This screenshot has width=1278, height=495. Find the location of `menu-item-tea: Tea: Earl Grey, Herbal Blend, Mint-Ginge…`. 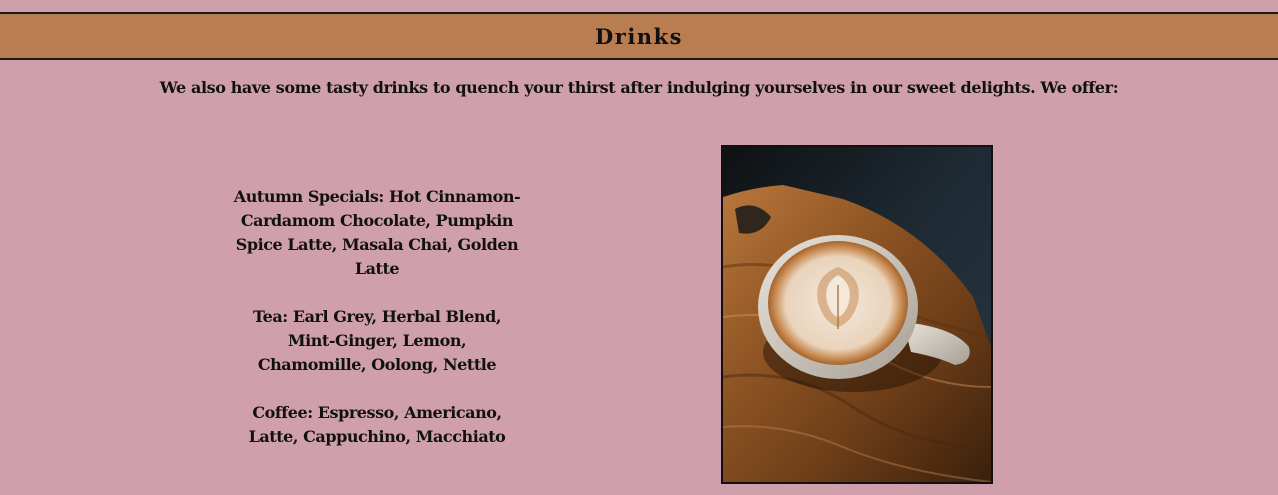

menu-item-tea: Tea: Earl Grey, Herbal Blend, Mint-Ginge… is located at coordinates (377, 341).